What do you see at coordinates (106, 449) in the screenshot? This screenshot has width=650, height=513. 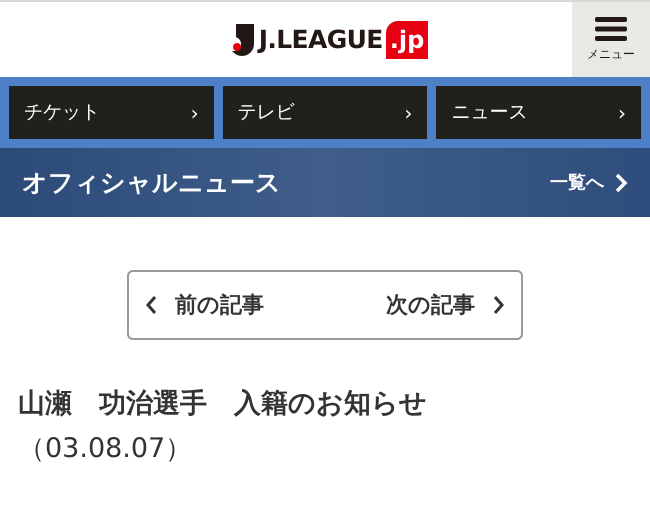 I see `article-date: （03.08.07）` at bounding box center [106, 449].